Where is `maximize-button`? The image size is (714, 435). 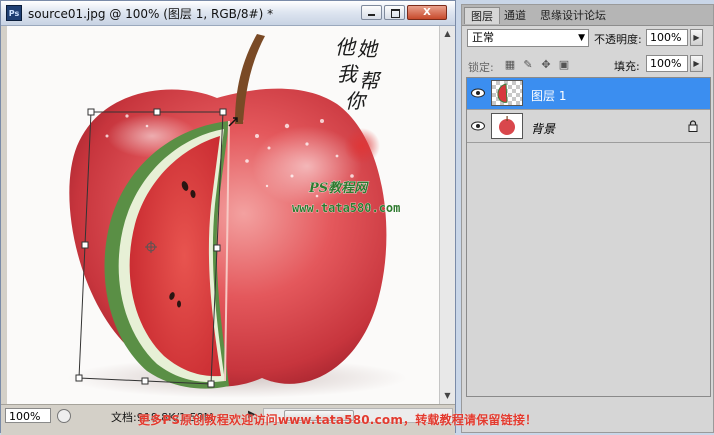 maximize-button is located at coordinates (394, 12).